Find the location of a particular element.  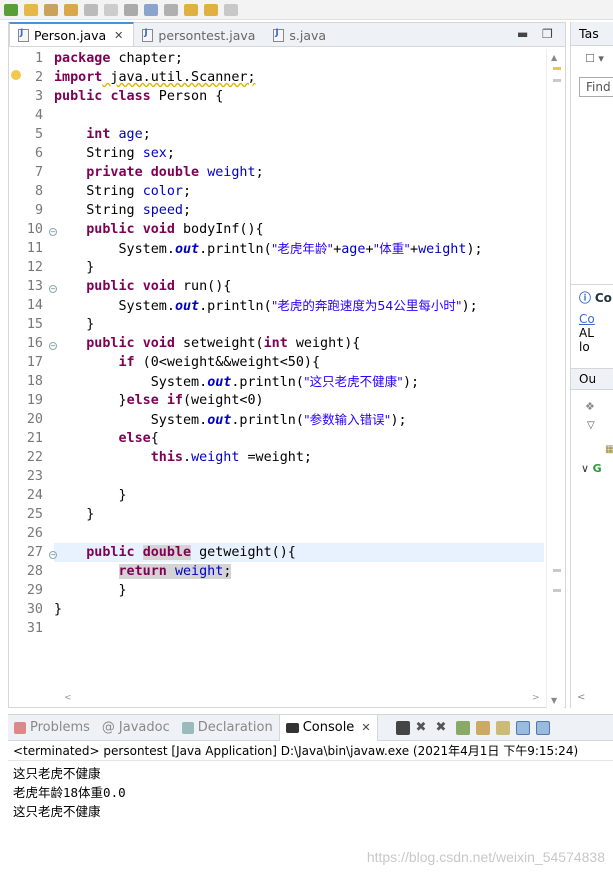

tab-console: Console ✕ is located at coordinates (328, 727).